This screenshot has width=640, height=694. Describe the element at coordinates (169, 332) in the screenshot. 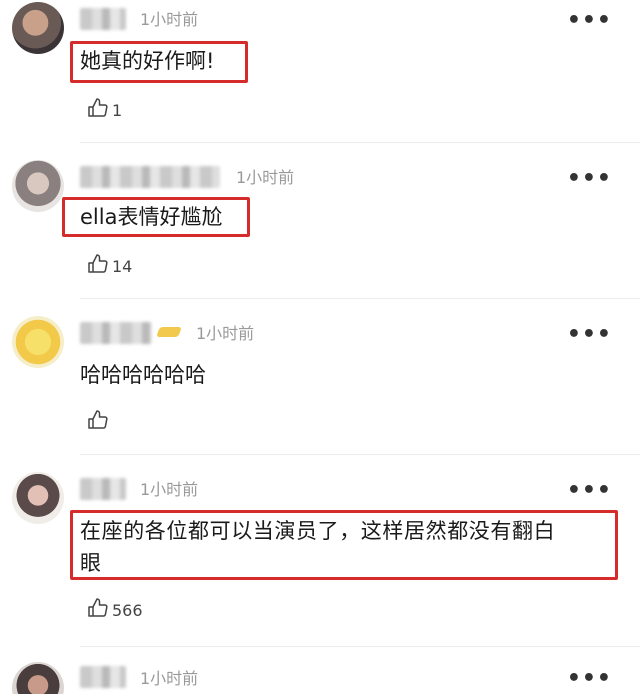

I see `badge-icon` at that location.